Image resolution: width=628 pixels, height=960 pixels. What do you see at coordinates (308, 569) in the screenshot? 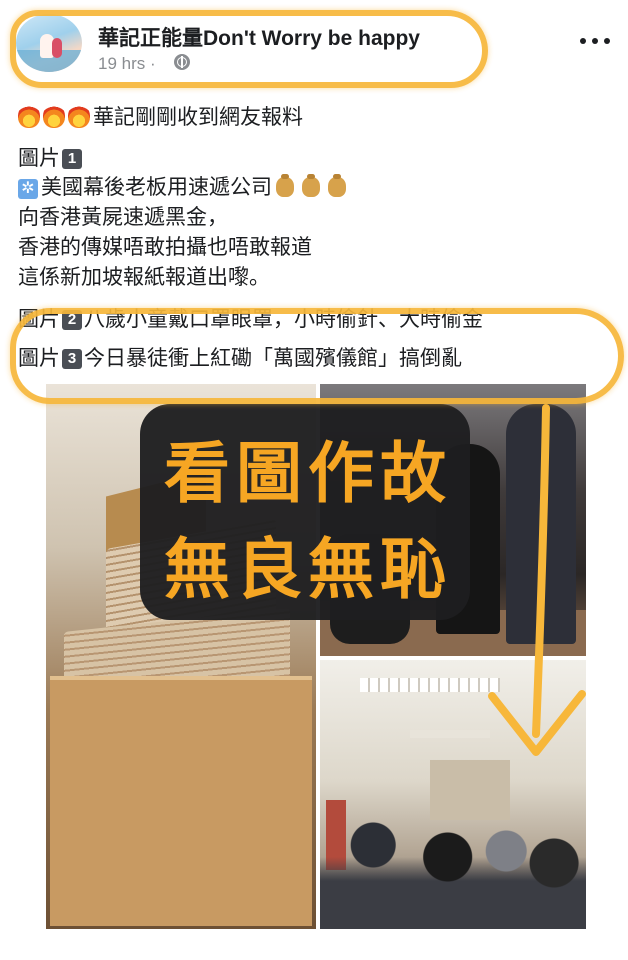
I see `overlay-caption-line-2: 無良無恥` at bounding box center [308, 569].